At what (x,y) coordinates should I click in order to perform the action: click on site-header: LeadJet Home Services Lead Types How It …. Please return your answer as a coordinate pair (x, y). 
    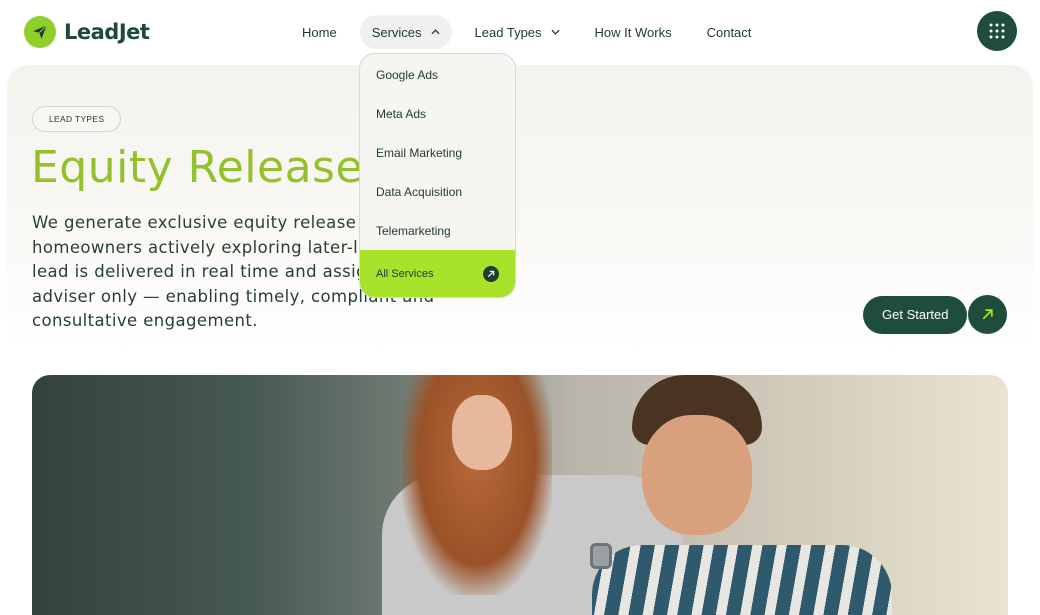
    Looking at the image, I should click on (520, 32).